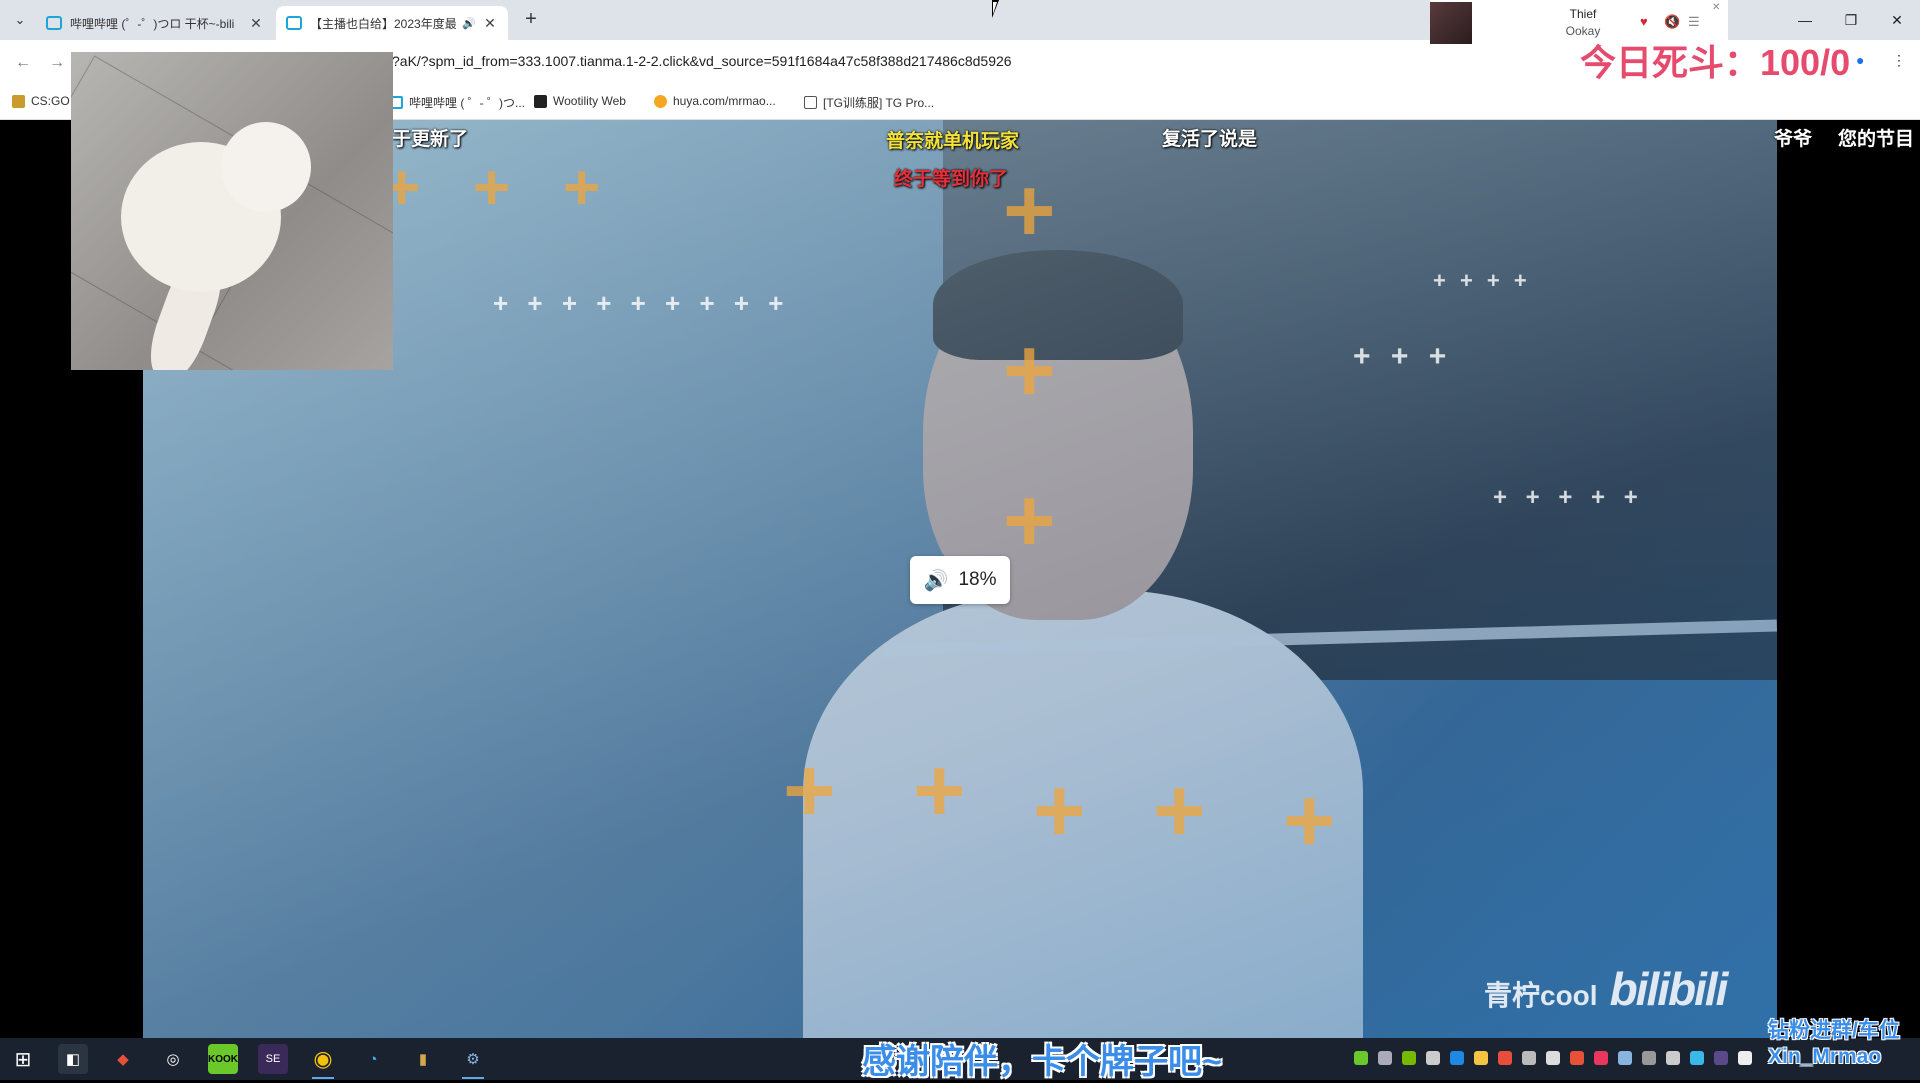 The image size is (1920, 1083). I want to click on close-window-button: ✕, so click(1897, 20).